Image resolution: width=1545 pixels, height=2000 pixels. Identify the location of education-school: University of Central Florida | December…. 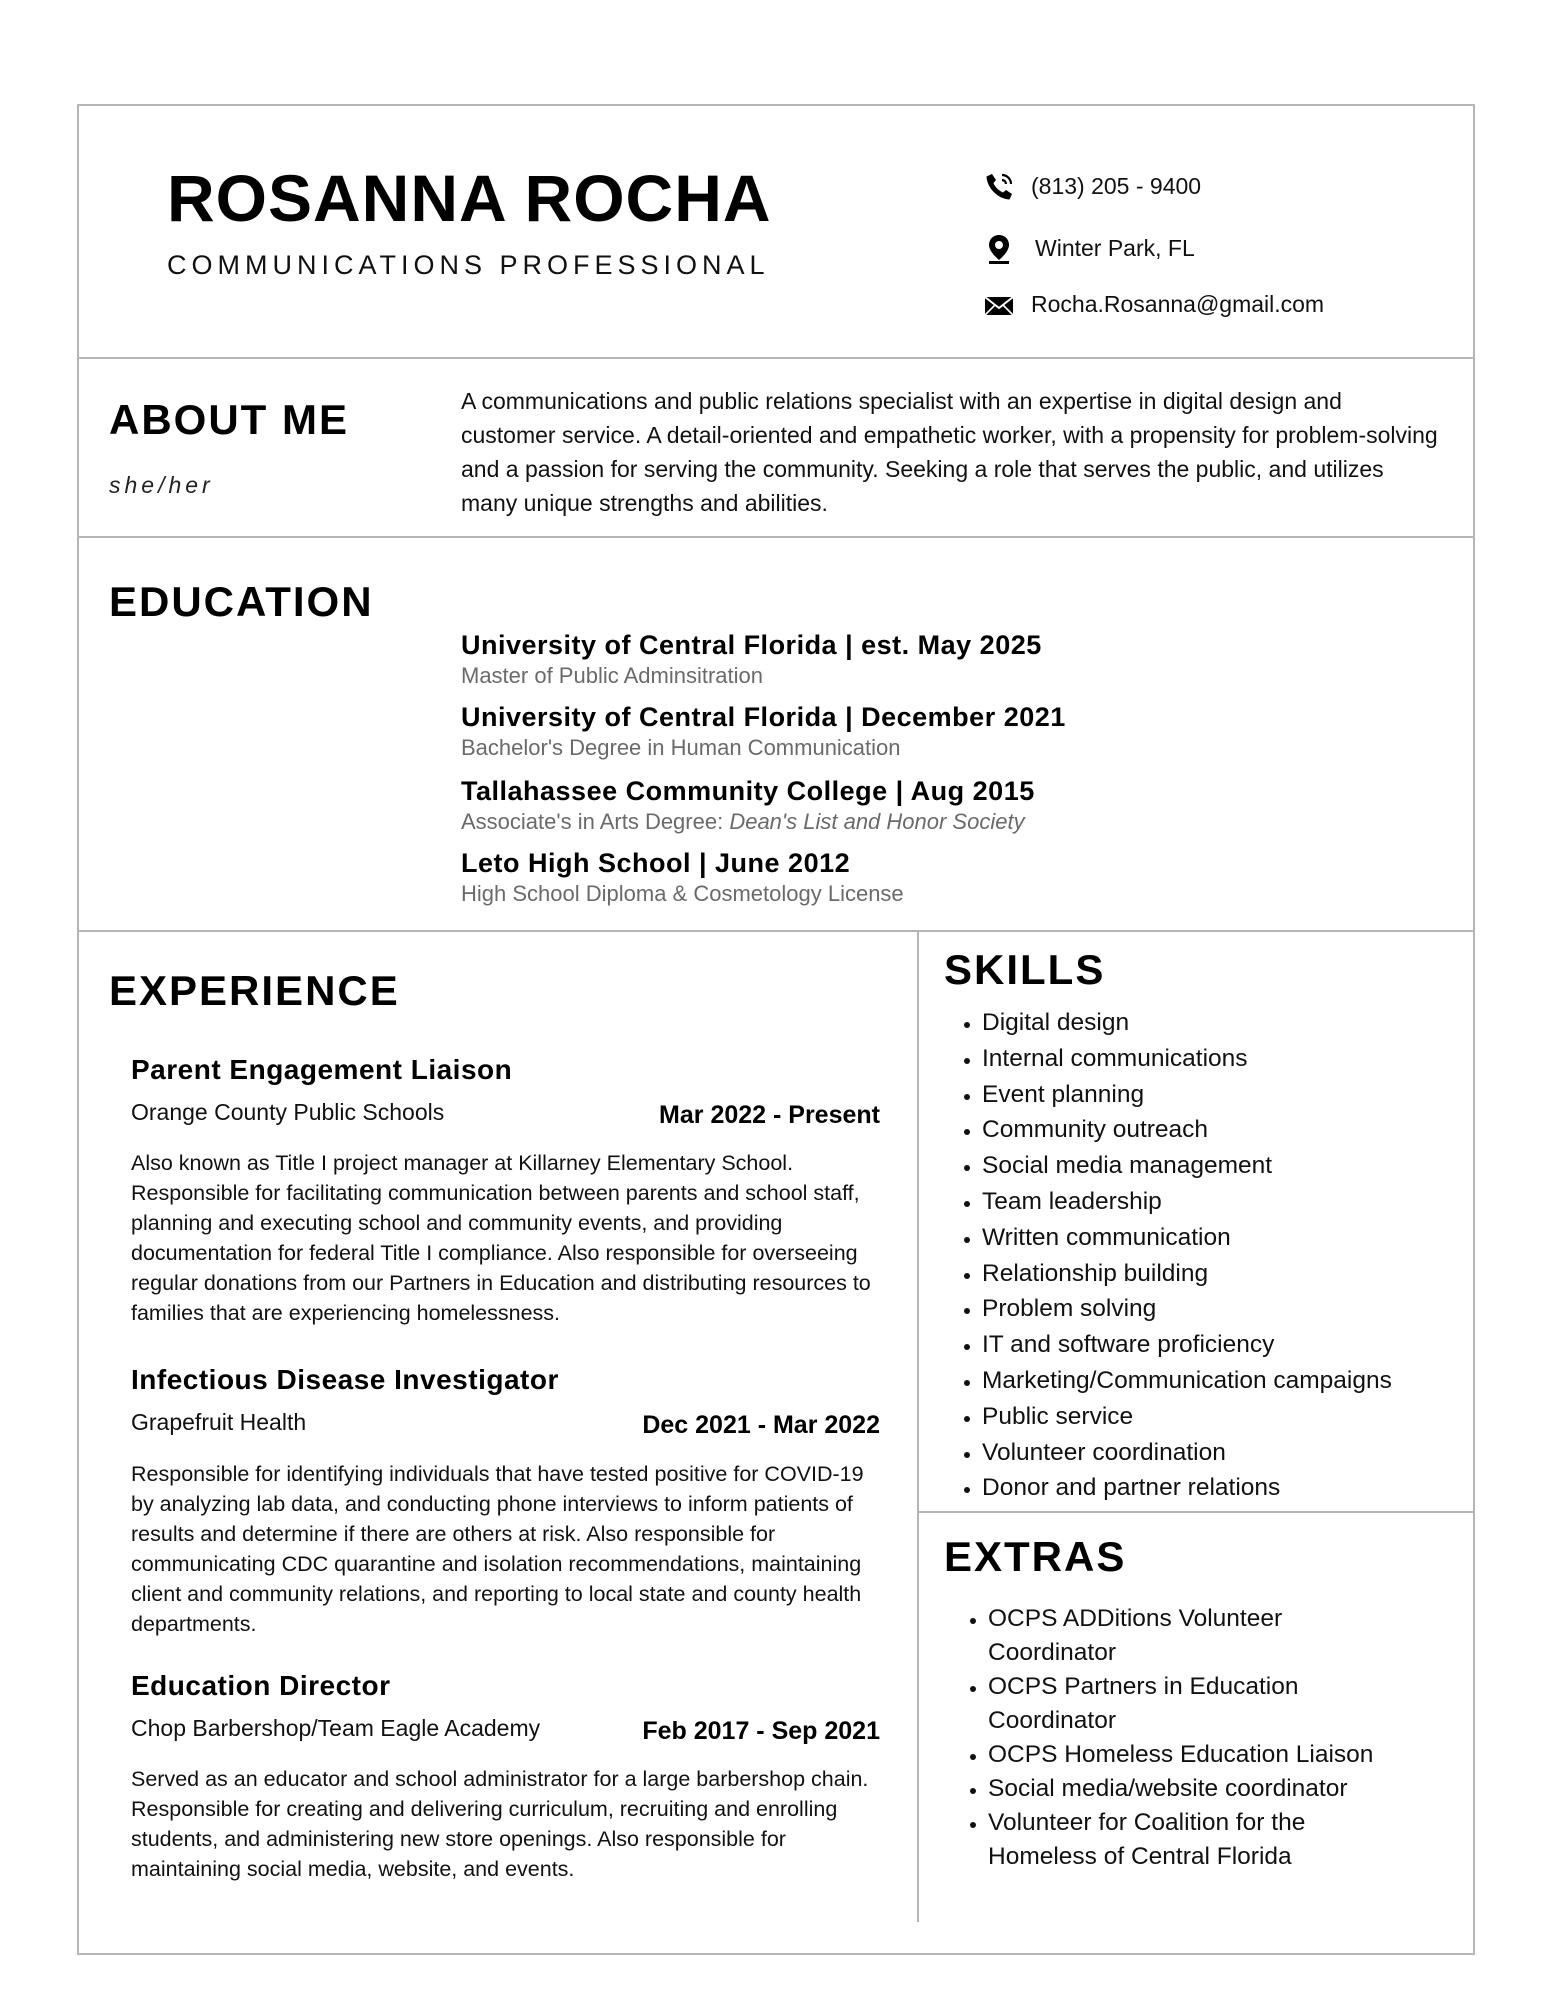
(763, 717).